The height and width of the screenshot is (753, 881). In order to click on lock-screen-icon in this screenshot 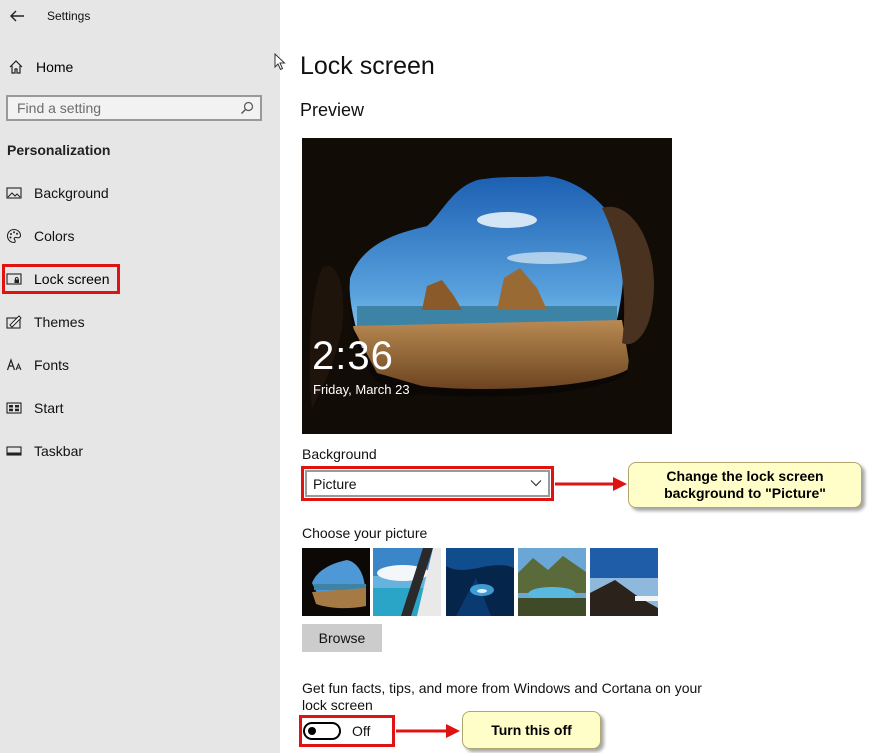, I will do `click(14, 279)`.